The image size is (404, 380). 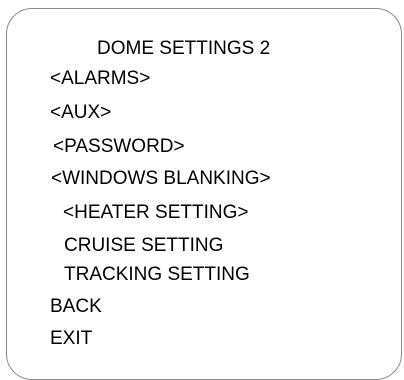 What do you see at coordinates (157, 275) in the screenshot?
I see `menu-item-tracking-setting: TRACKING SETTING` at bounding box center [157, 275].